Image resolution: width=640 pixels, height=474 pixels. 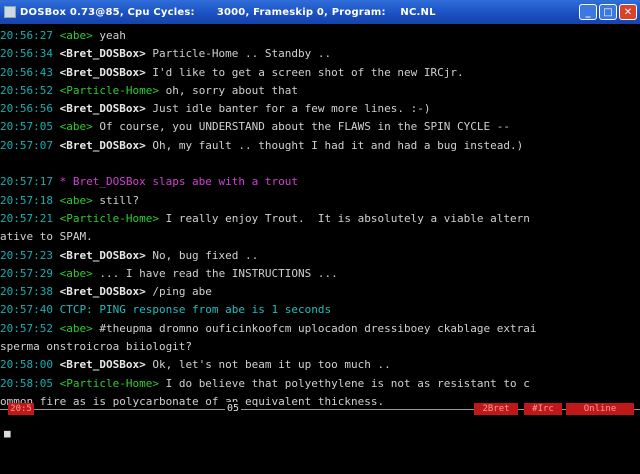 I want to click on chat-line: ative to SPAM., so click(x=320, y=237).